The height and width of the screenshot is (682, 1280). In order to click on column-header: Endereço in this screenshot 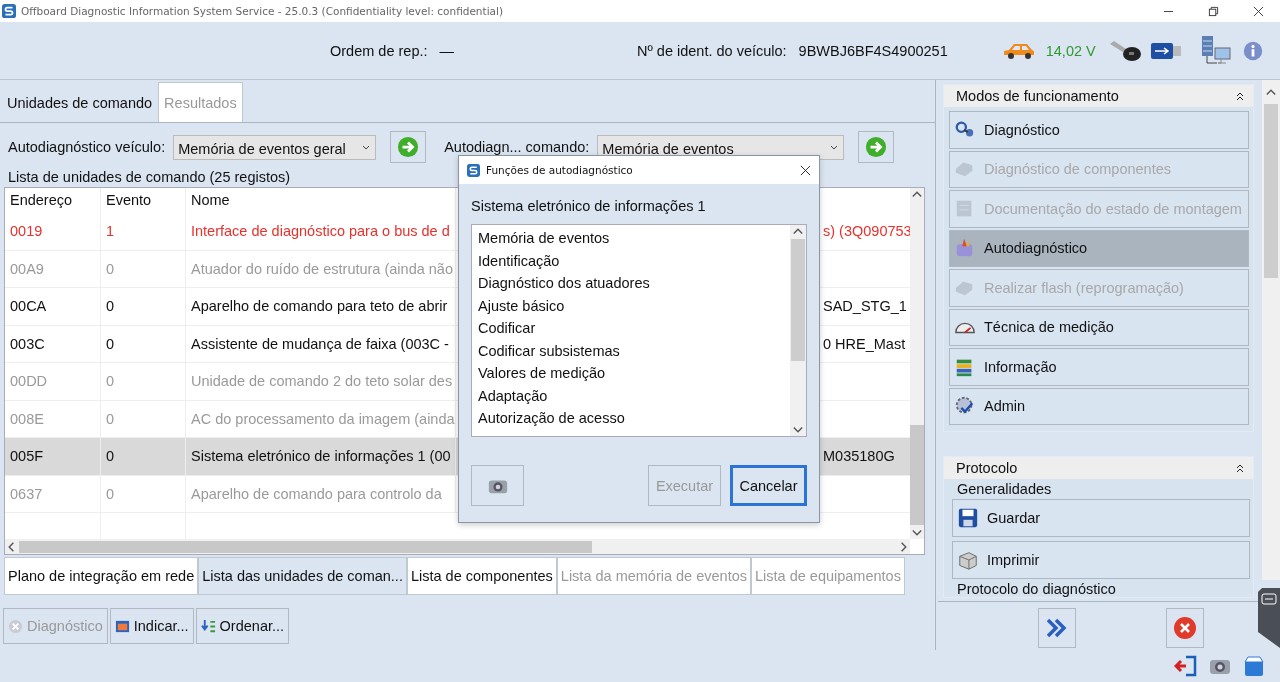, I will do `click(53, 200)`.